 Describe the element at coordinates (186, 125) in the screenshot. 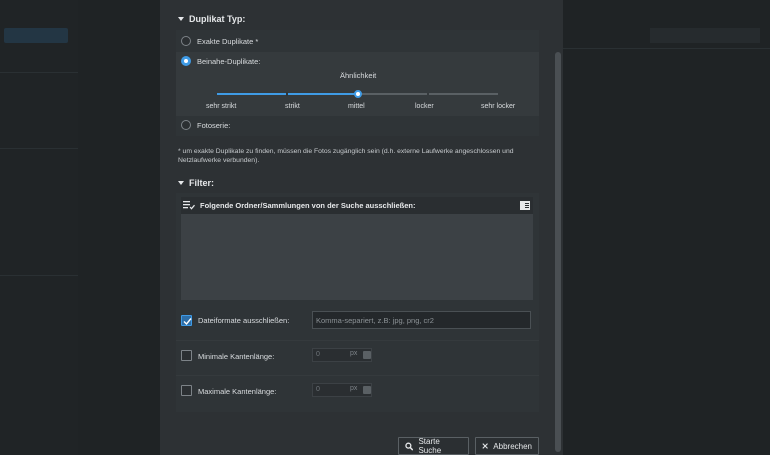

I see `radio-photo-series` at that location.